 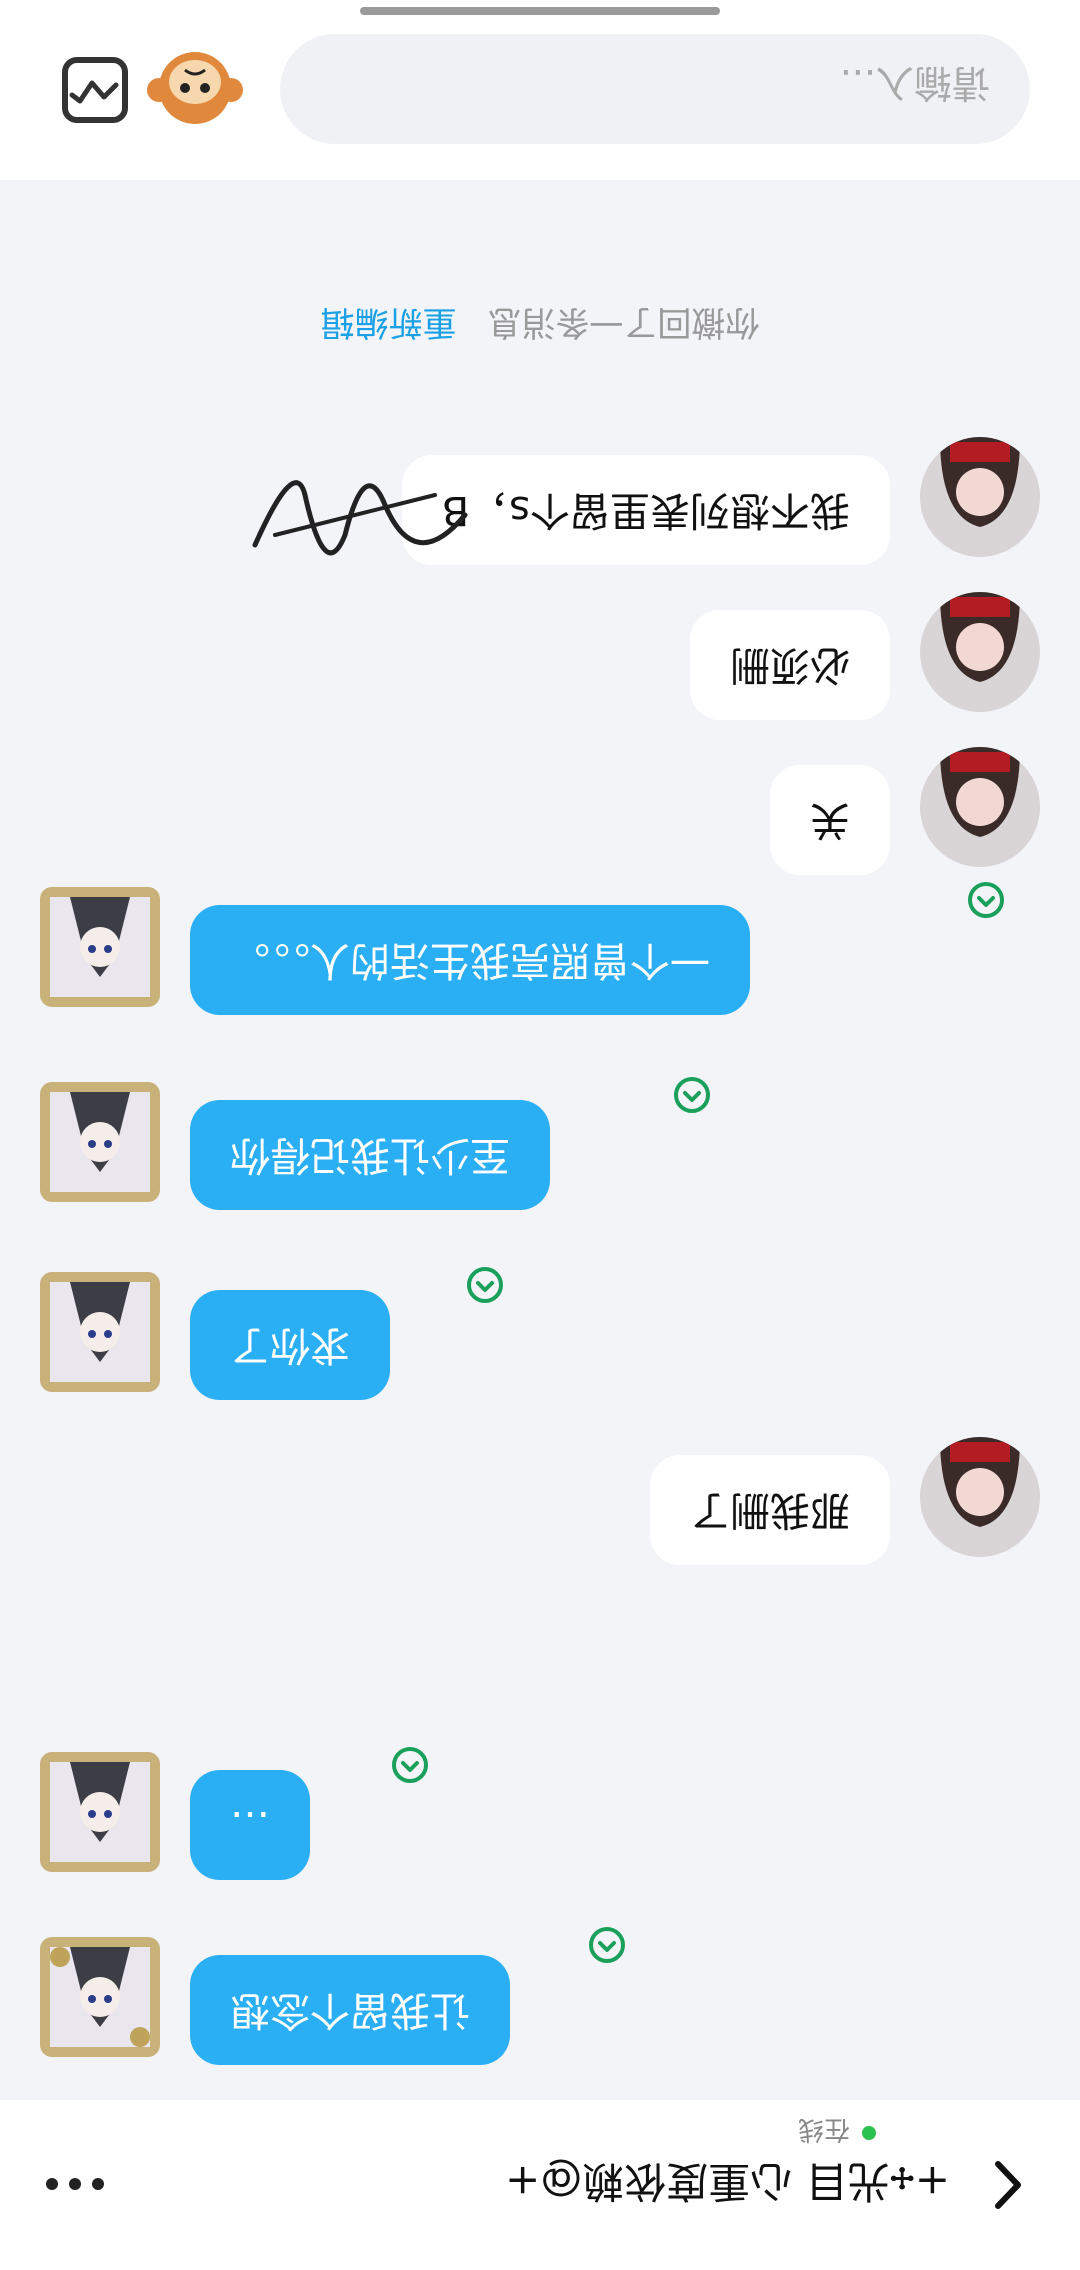 What do you see at coordinates (540, 1995) in the screenshot?
I see `message-row: 让我留个念想` at bounding box center [540, 1995].